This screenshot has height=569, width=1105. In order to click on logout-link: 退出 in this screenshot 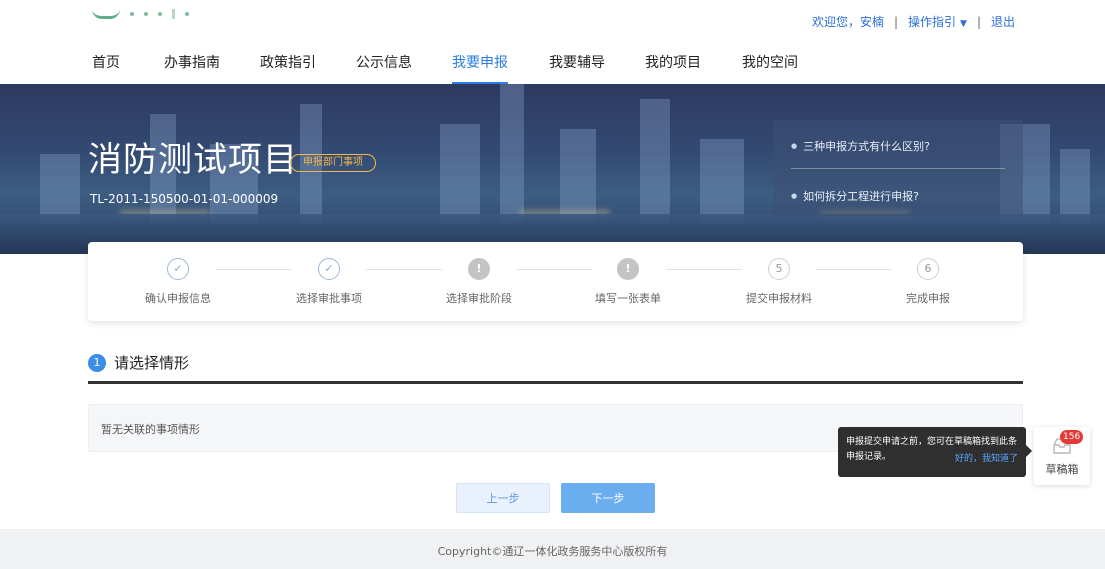, I will do `click(1003, 21)`.